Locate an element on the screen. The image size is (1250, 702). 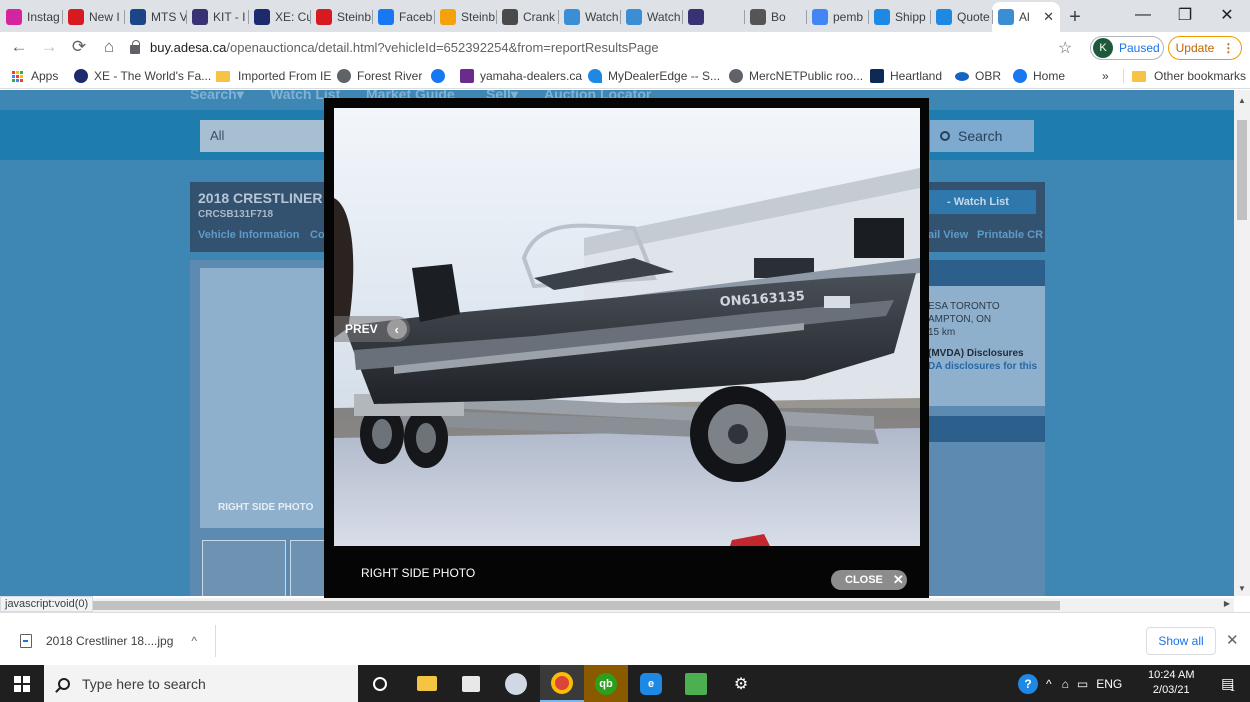
chevron-left-icon: ‹ is located at coordinates (396, 329).